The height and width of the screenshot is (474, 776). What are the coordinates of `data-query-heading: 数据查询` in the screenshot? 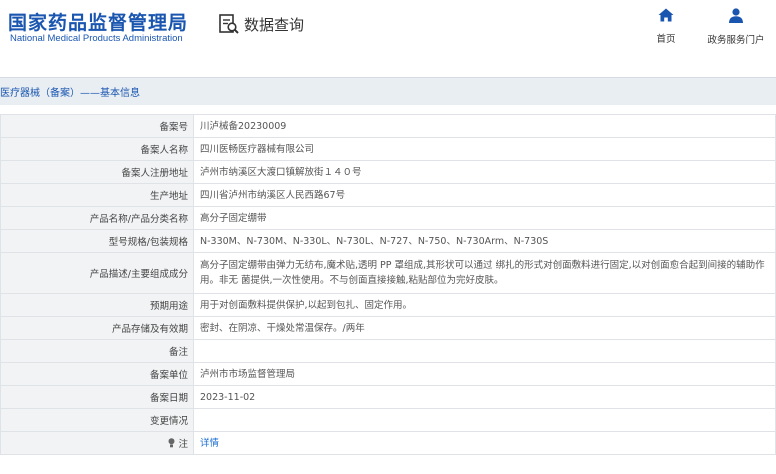 It's located at (261, 24).